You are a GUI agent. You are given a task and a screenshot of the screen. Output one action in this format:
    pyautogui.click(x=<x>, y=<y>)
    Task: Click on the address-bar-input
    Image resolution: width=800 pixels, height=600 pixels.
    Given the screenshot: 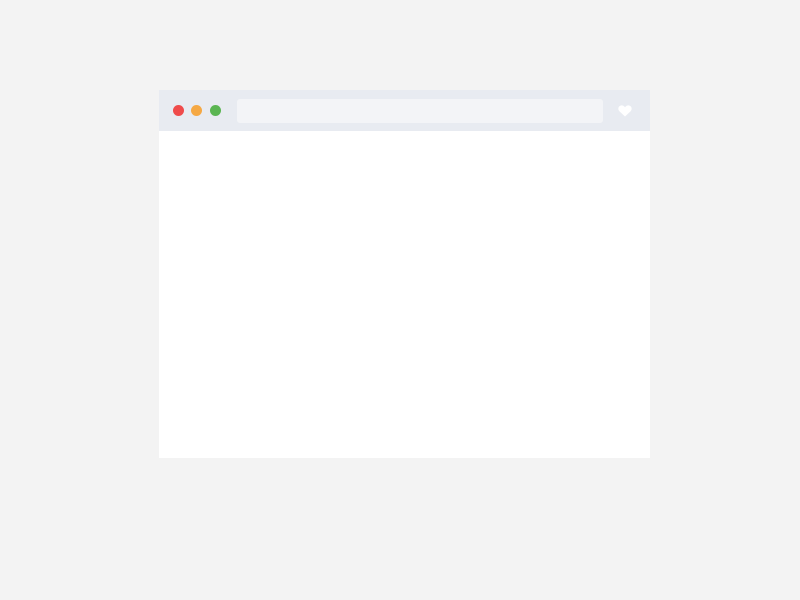 What is the action you would take?
    pyautogui.click(x=420, y=111)
    